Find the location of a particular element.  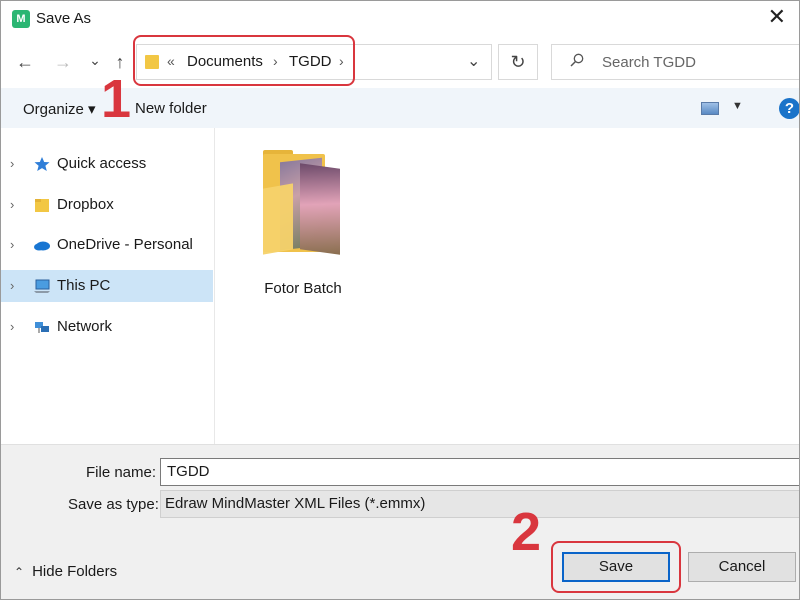

sidebar-item-this-pc: › This PC is located at coordinates (106, 286).